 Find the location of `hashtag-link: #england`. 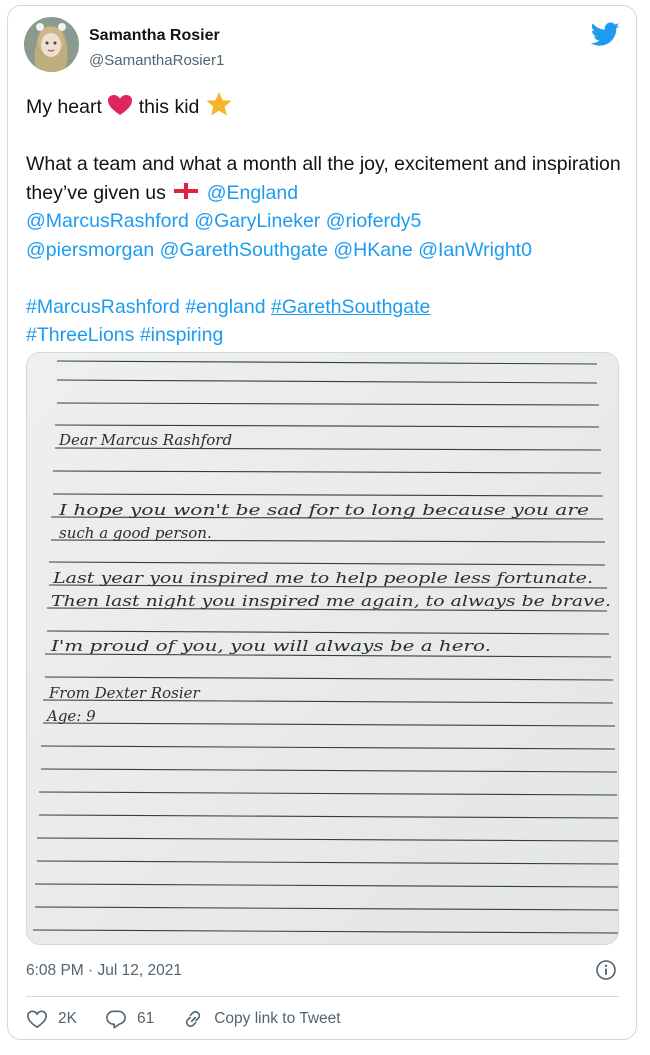

hashtag-link: #england is located at coordinates (225, 307).